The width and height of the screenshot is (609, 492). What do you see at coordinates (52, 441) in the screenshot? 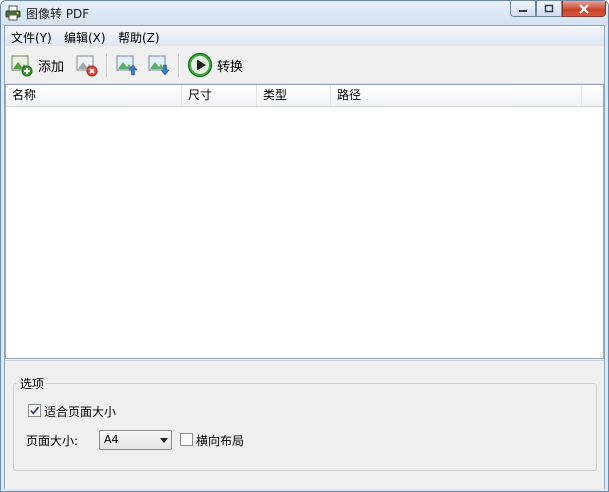
I see `page-size-label: 页面大小:` at bounding box center [52, 441].